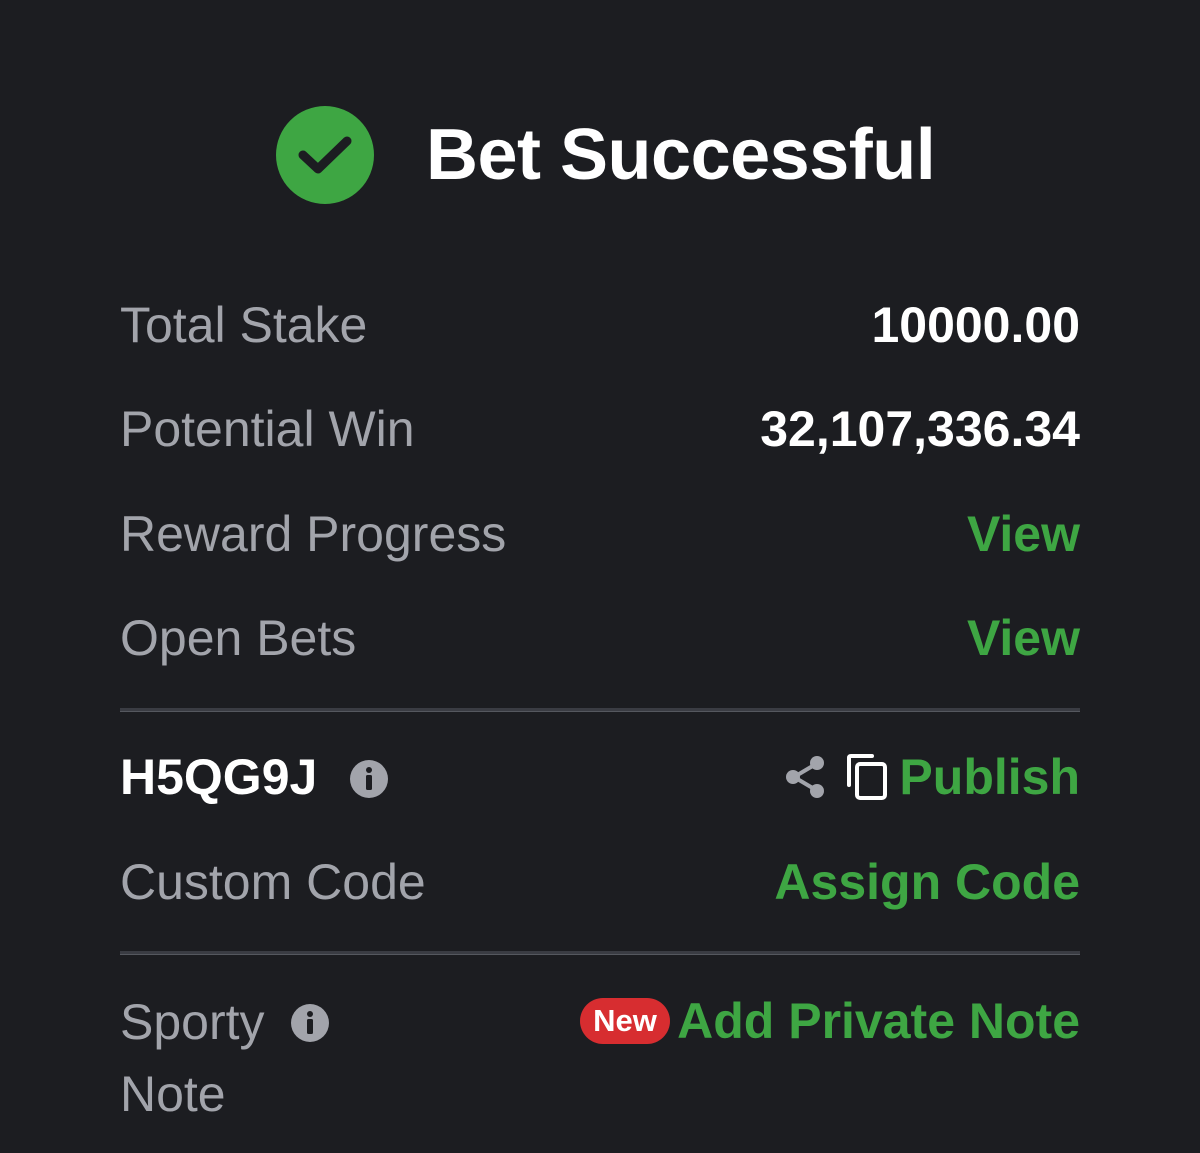 The image size is (1200, 1153). Describe the element at coordinates (920, 429) in the screenshot. I see `potential-win-value: 32,107,336.34` at that location.